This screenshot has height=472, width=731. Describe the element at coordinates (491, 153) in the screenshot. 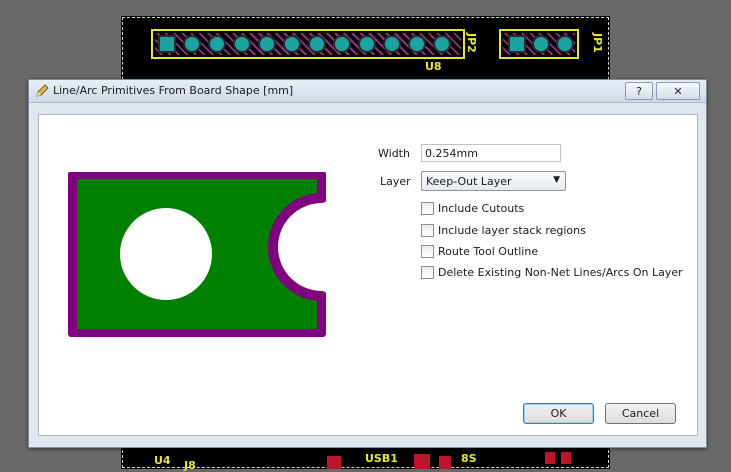

I see `width-input` at that location.